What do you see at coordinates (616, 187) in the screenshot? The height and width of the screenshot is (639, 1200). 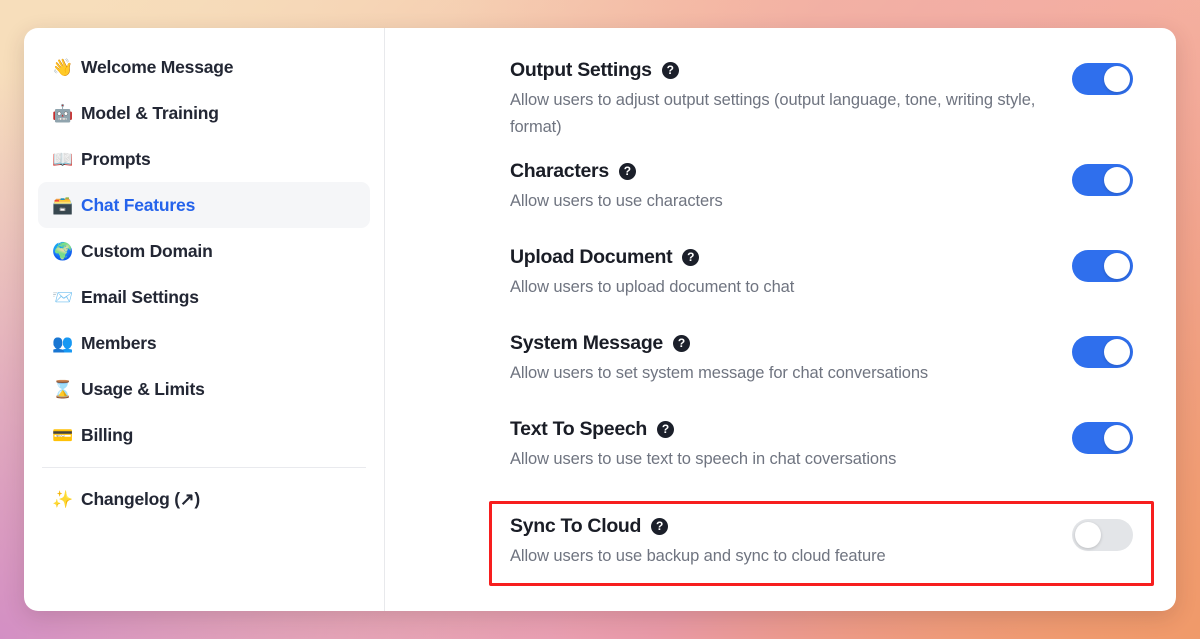 I see `feature-text-characters: Characters? Allow users to use characters` at bounding box center [616, 187].